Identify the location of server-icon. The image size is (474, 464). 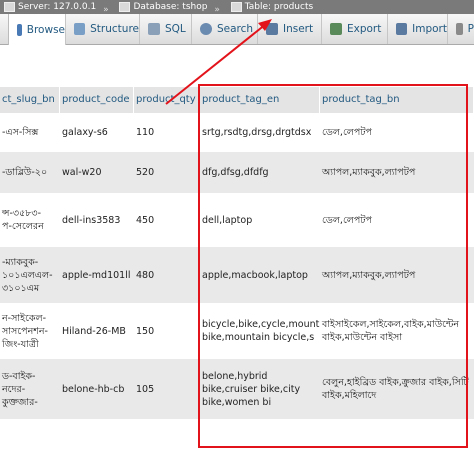
(9, 7).